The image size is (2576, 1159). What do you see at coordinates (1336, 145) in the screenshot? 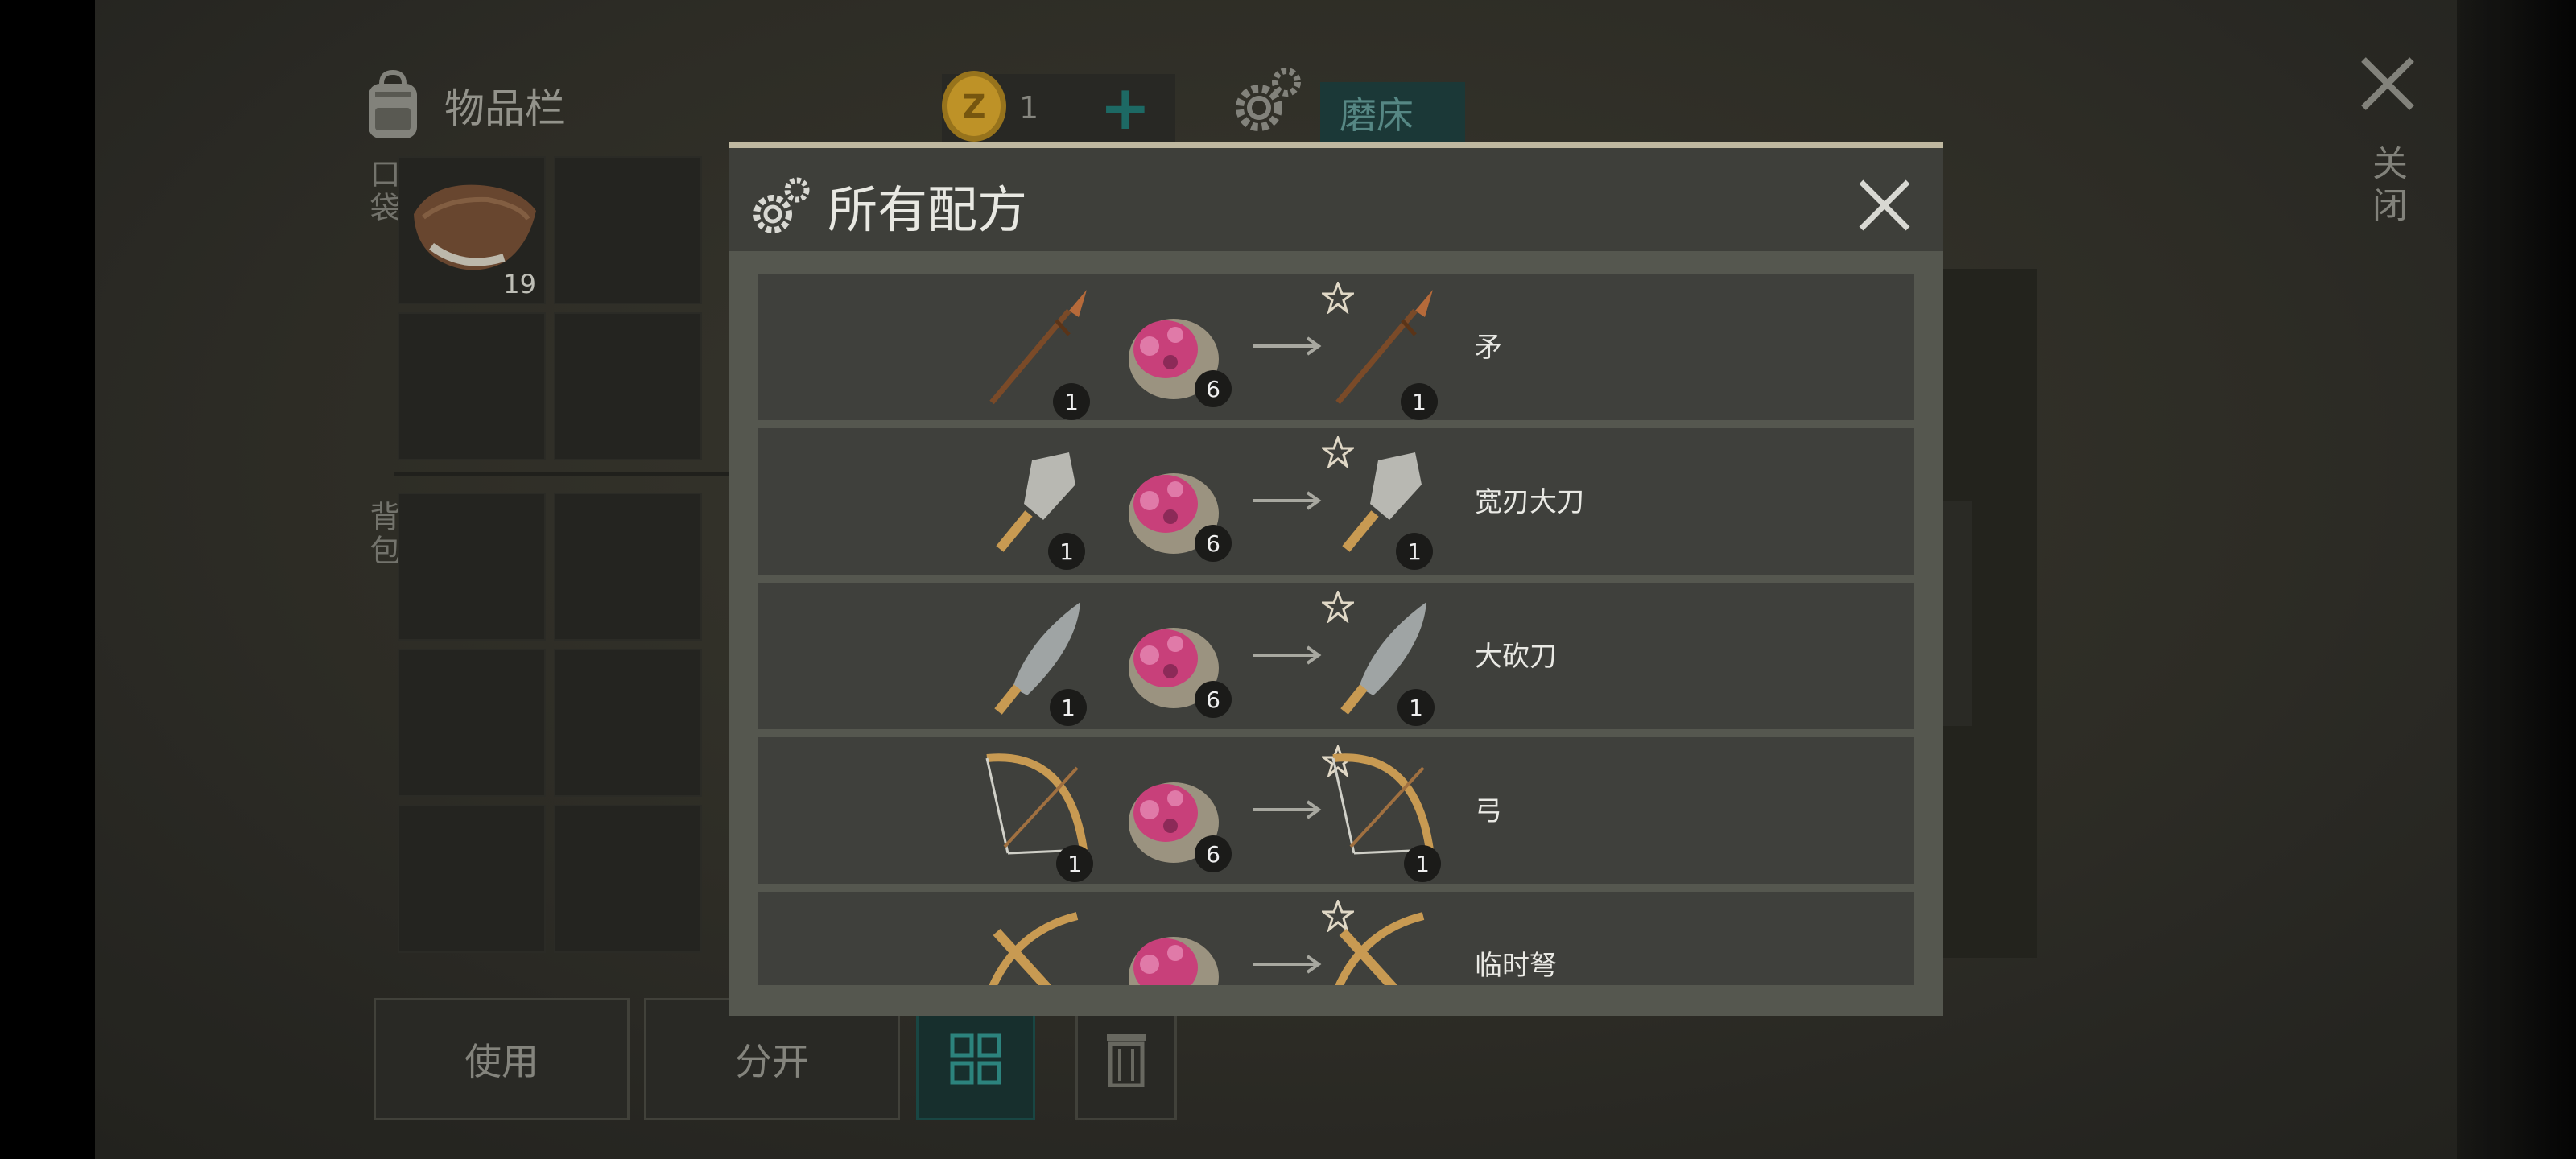
I see `modal-accent-line` at bounding box center [1336, 145].